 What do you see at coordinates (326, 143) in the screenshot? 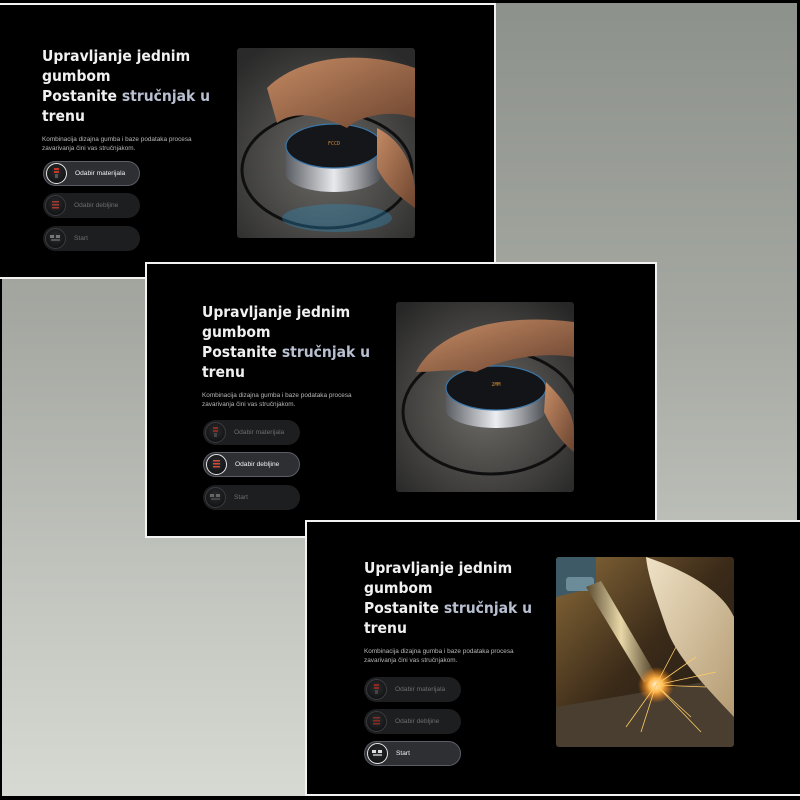
I see `knob-photo: FCCD` at bounding box center [326, 143].